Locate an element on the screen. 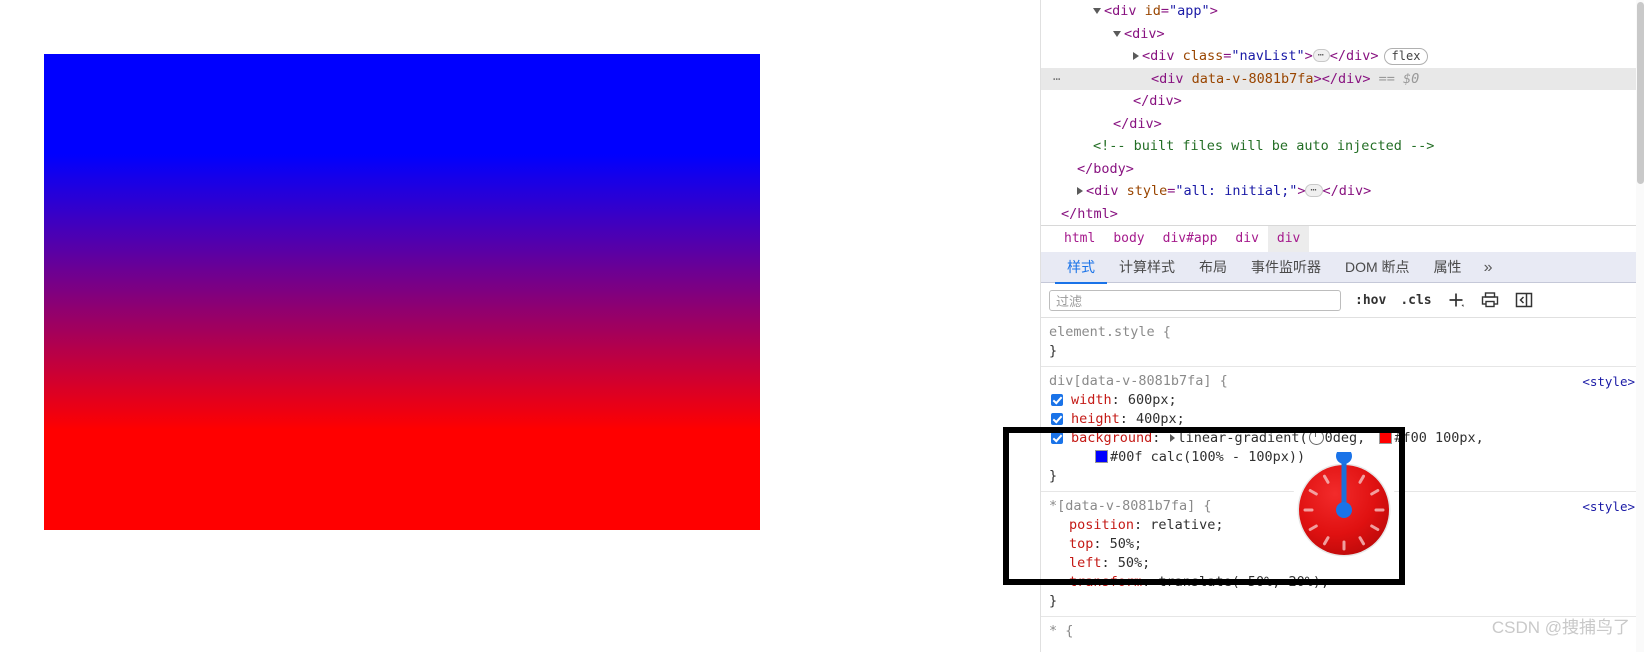 The image size is (1644, 652). gradient-stop2-color: #00f is located at coordinates (1126, 457).